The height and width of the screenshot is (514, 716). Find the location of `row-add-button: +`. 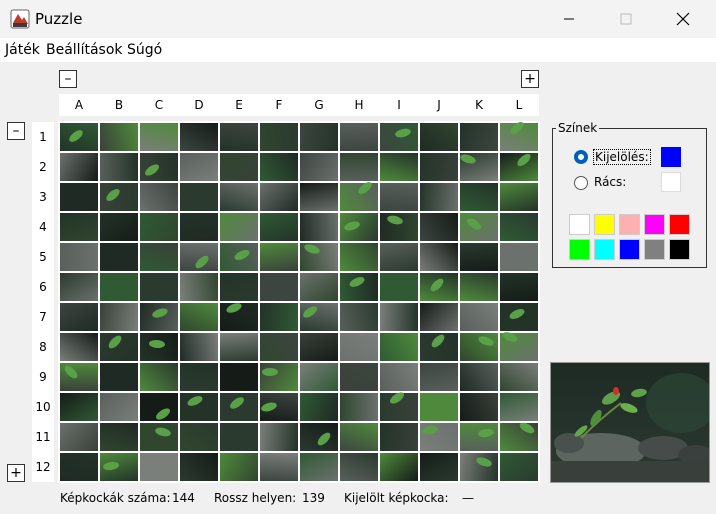

row-add-button: + is located at coordinates (16, 473).